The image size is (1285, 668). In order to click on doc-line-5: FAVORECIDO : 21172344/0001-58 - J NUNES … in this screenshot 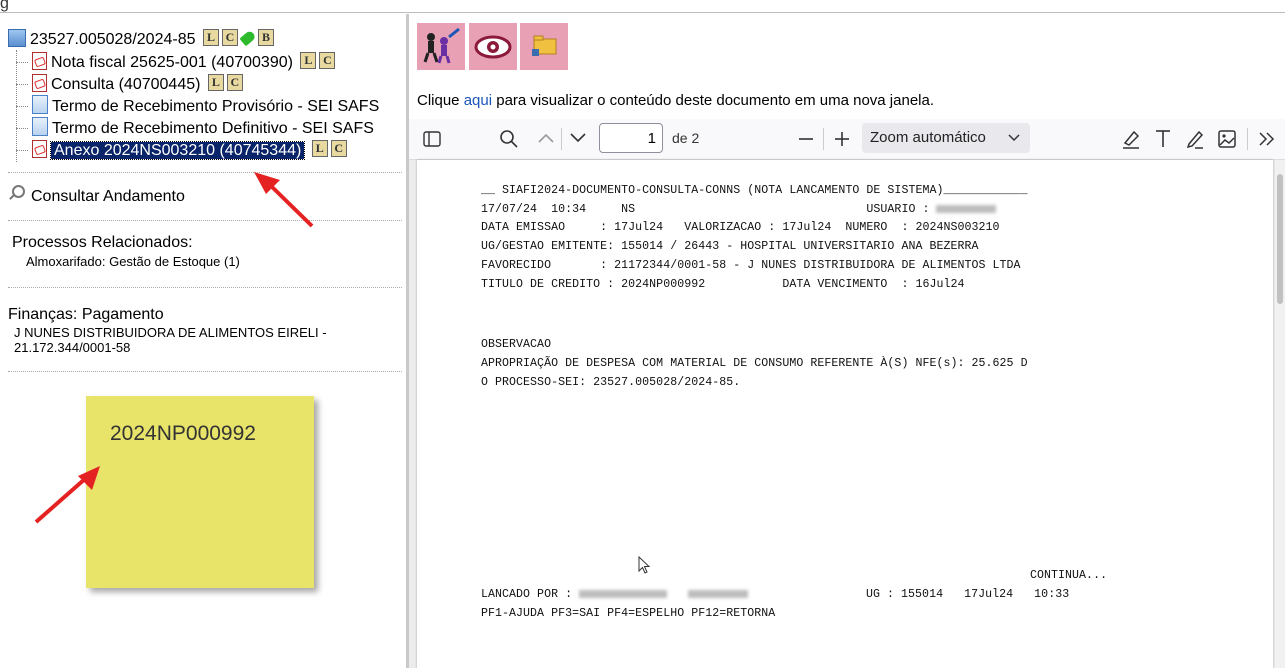, I will do `click(751, 265)`.